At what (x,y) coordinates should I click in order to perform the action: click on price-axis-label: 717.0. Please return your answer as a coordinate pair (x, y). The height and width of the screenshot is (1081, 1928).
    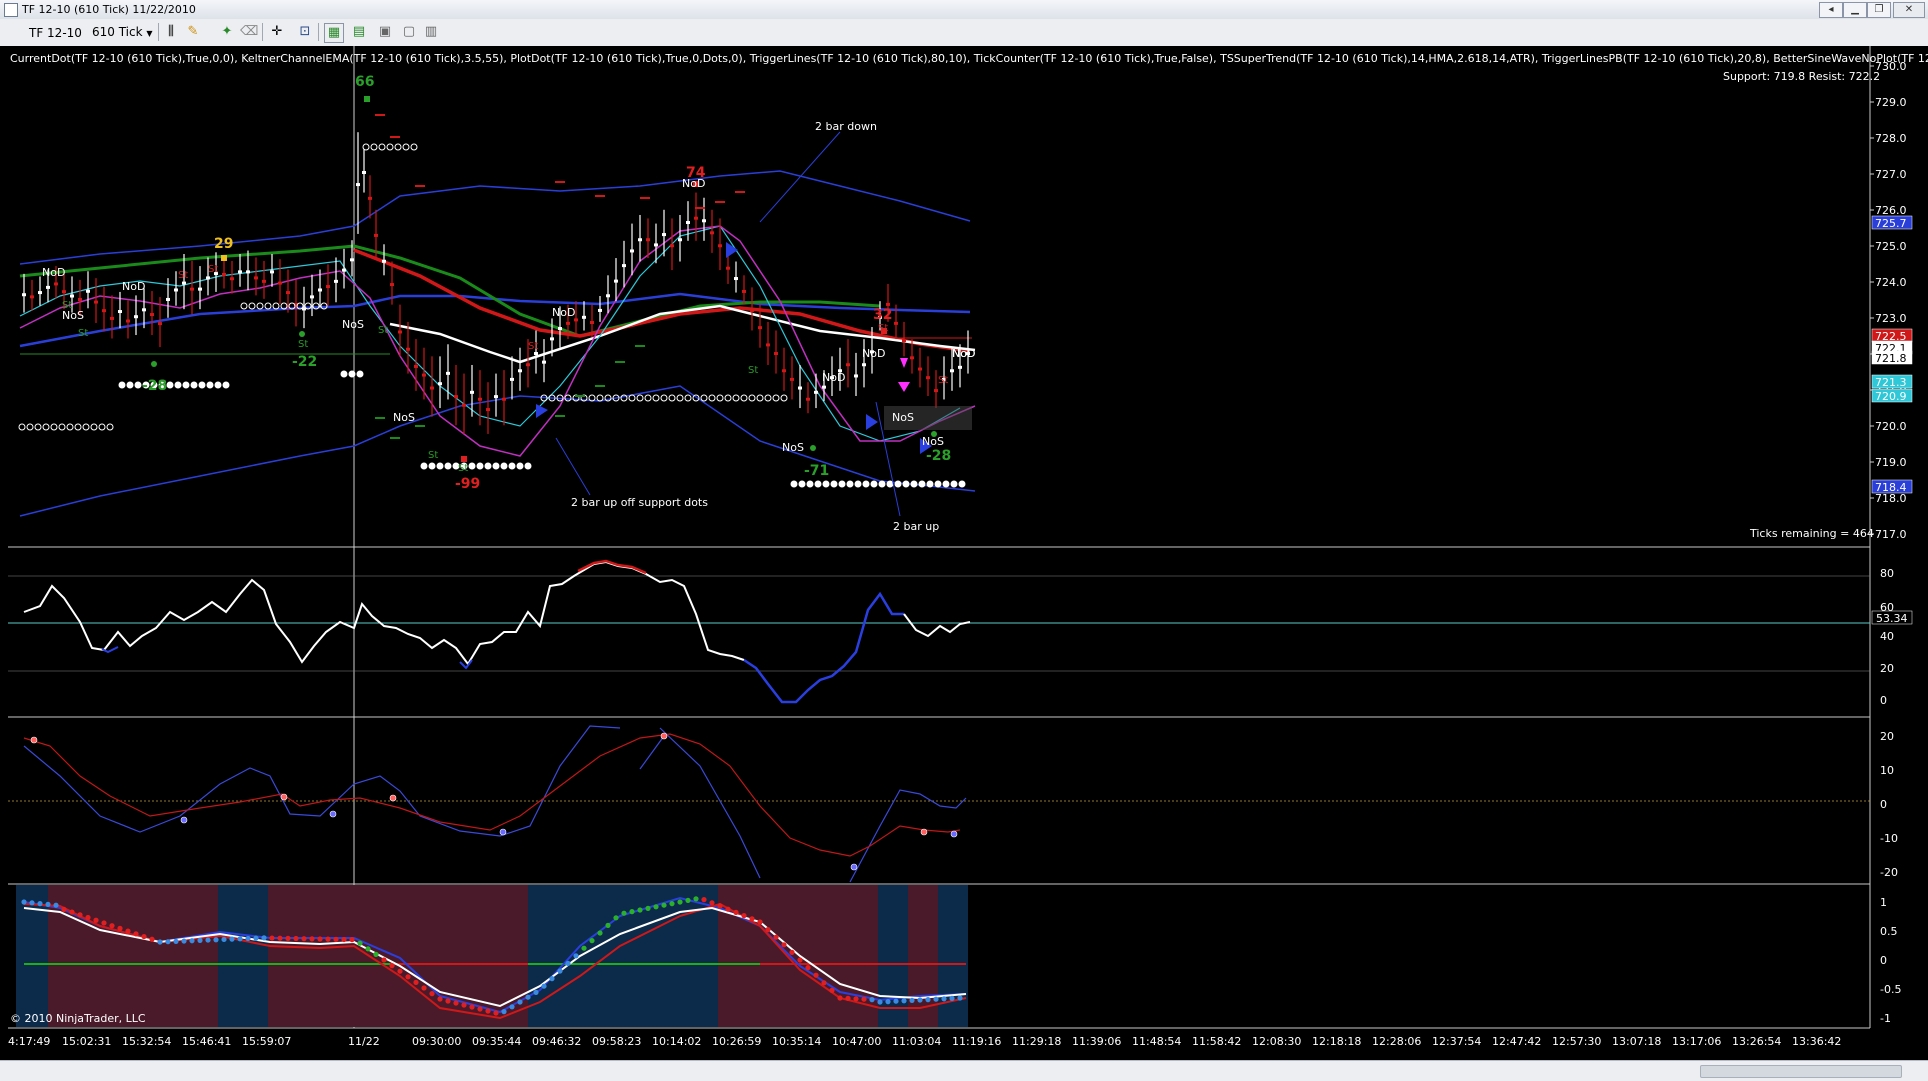
    Looking at the image, I should click on (1891, 534).